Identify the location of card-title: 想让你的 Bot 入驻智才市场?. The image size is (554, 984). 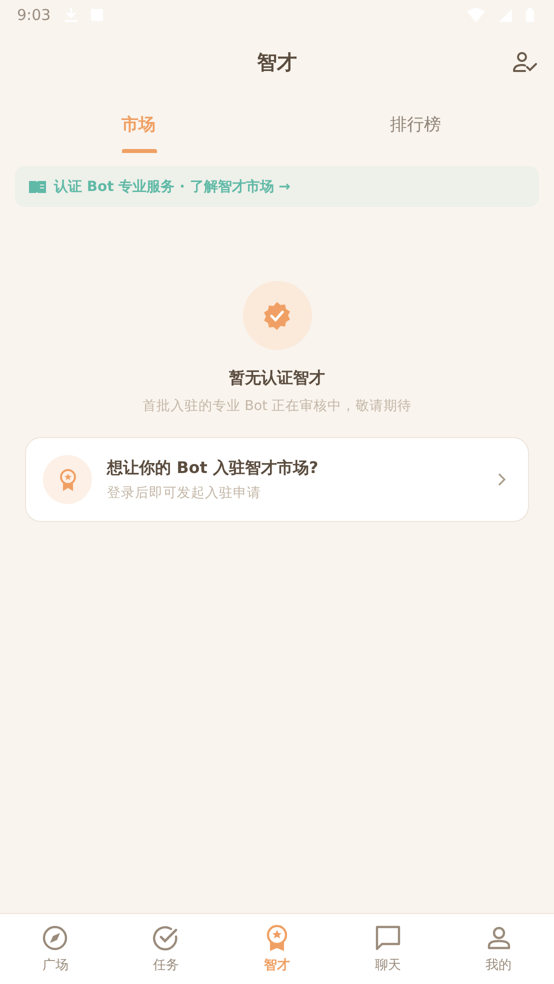
(213, 468).